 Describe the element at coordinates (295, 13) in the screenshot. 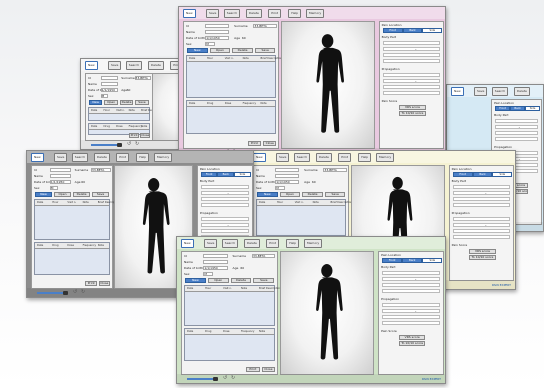

I see `toolbar-tab-help: Help` at that location.